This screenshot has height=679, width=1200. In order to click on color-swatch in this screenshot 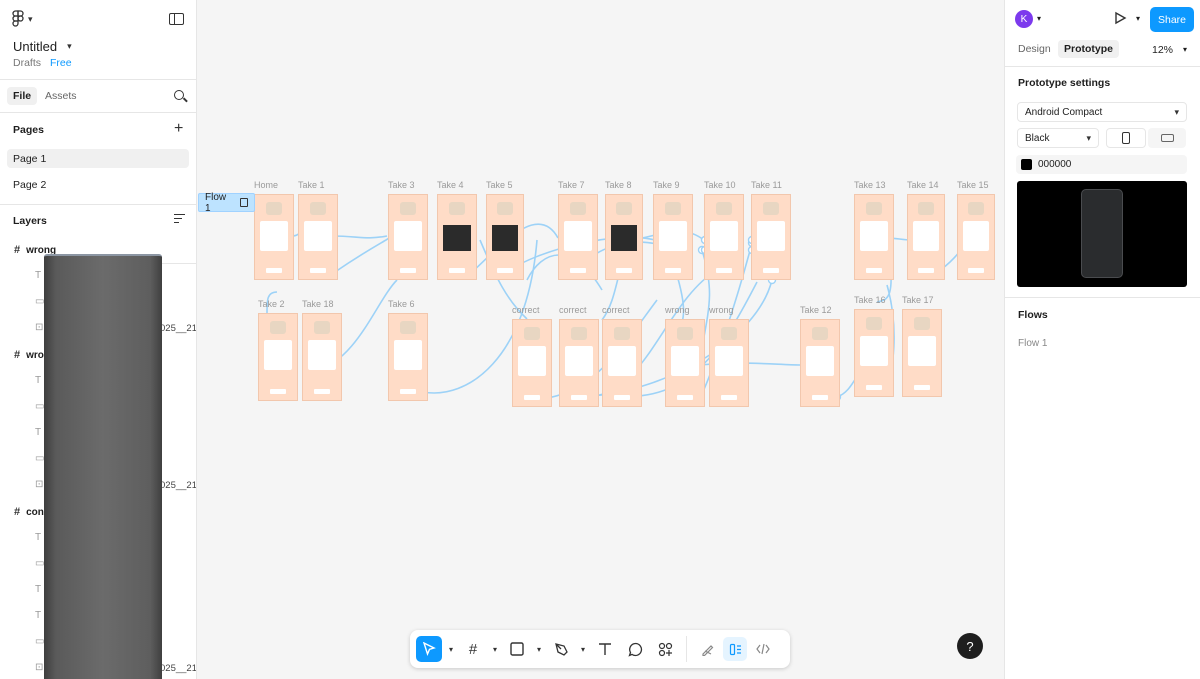, I will do `click(1026, 164)`.